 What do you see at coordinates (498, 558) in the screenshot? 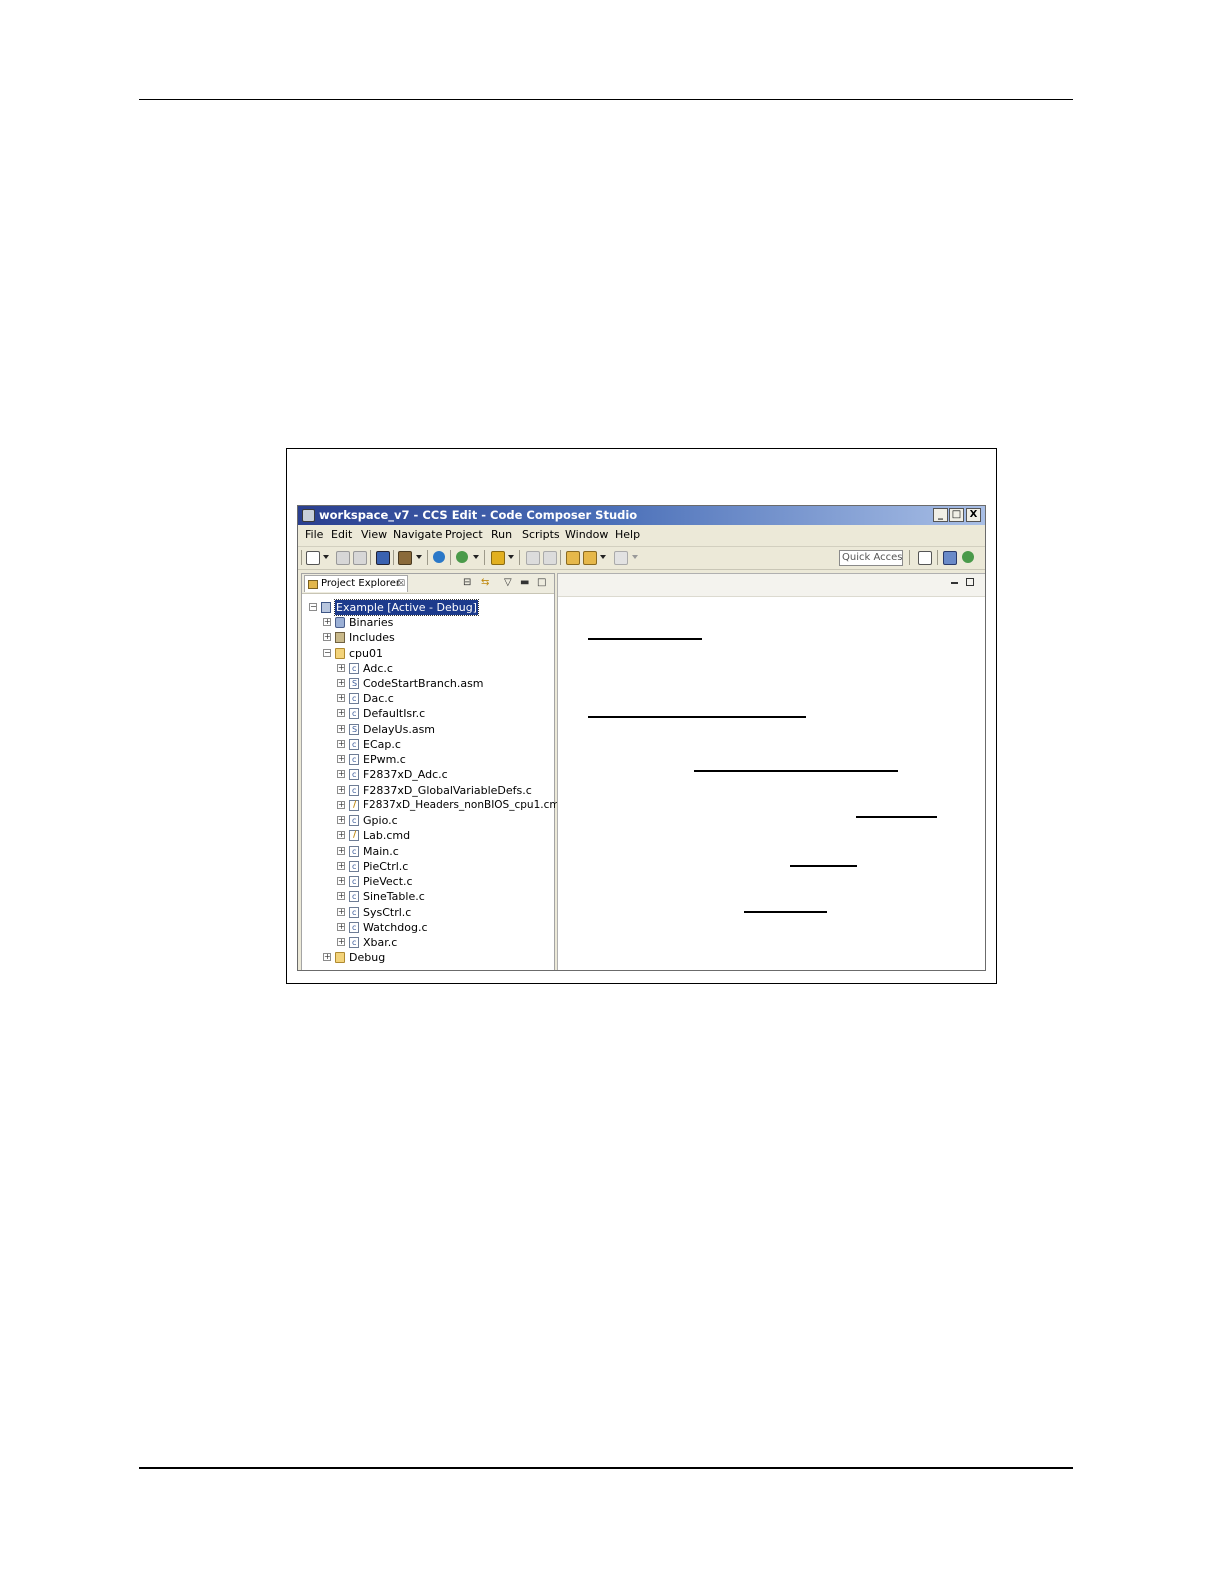
I see `flash-icon` at bounding box center [498, 558].